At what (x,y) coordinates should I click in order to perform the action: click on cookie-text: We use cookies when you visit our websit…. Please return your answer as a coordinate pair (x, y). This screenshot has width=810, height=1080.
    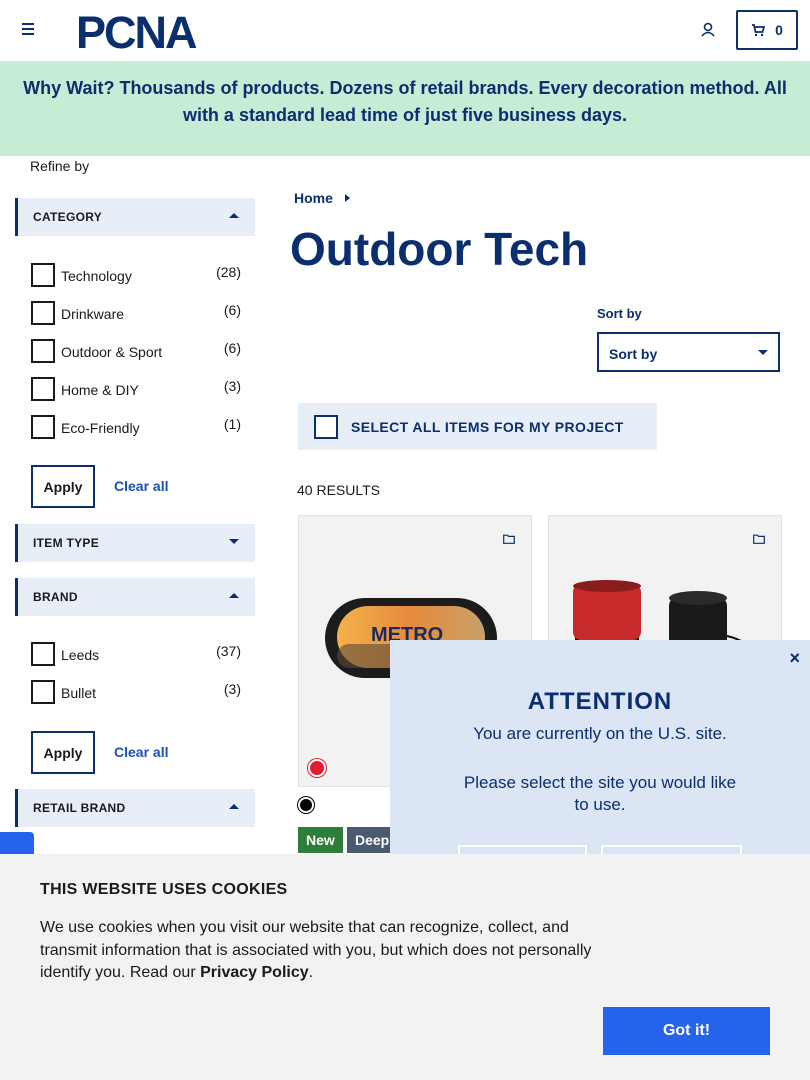
    Looking at the image, I should click on (322, 951).